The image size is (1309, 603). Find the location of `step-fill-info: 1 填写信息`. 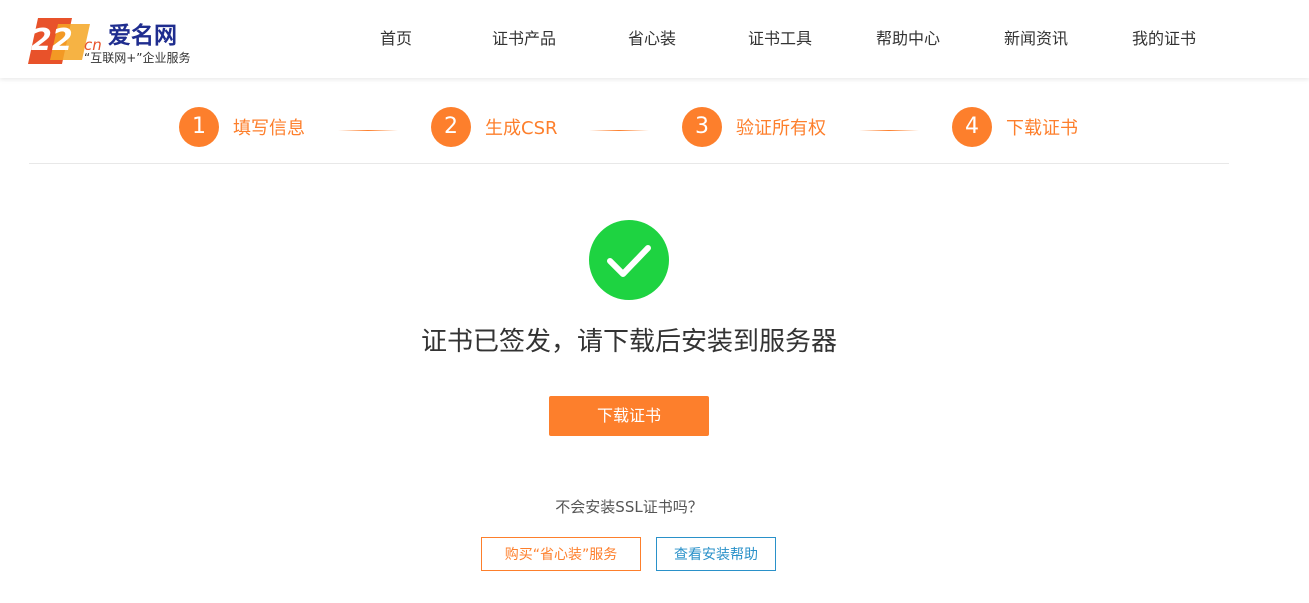

step-fill-info: 1 填写信息 is located at coordinates (242, 127).